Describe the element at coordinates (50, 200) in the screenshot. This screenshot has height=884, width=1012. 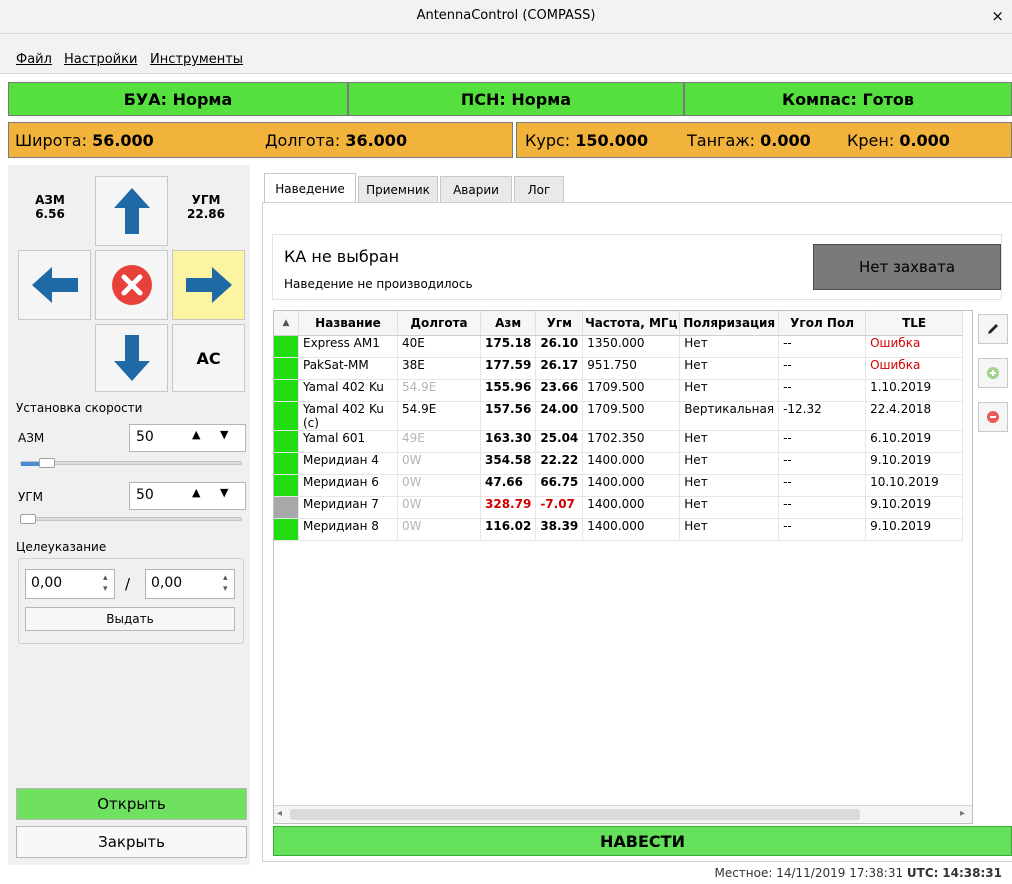
I see `azm-label: АЗМ` at that location.